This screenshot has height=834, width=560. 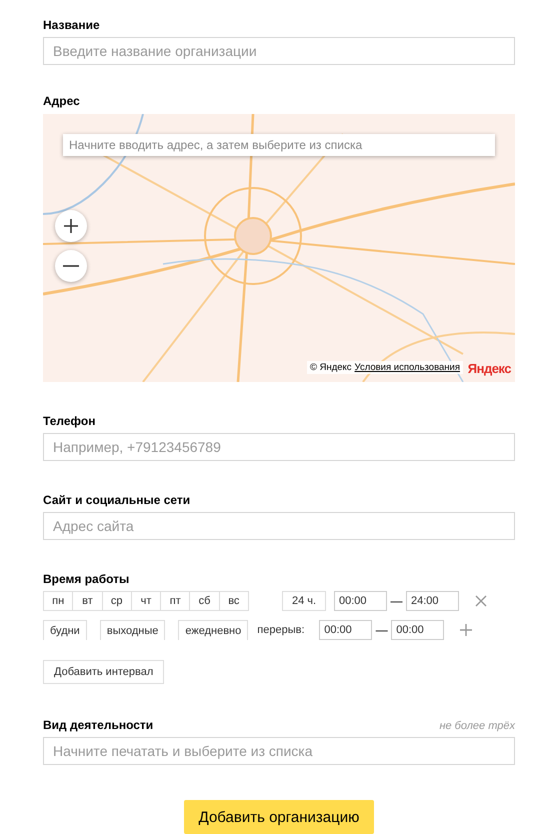 I want to click on terms-link: Условия использования, so click(x=407, y=367).